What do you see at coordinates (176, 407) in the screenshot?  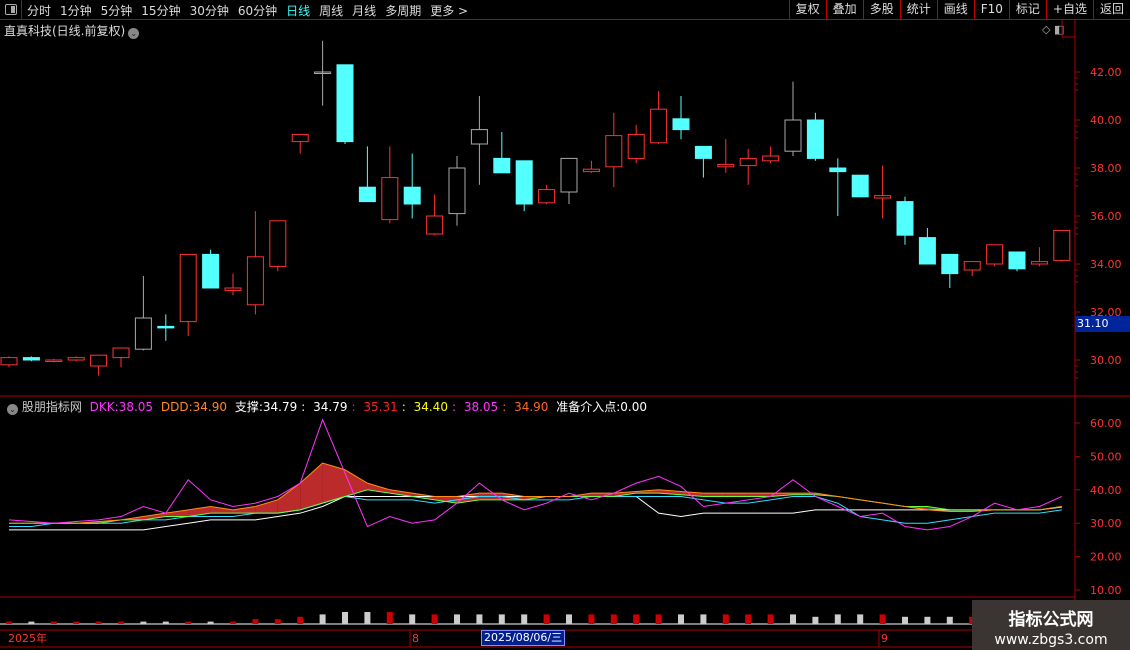 I see `ddd-label: DDD:` at bounding box center [176, 407].